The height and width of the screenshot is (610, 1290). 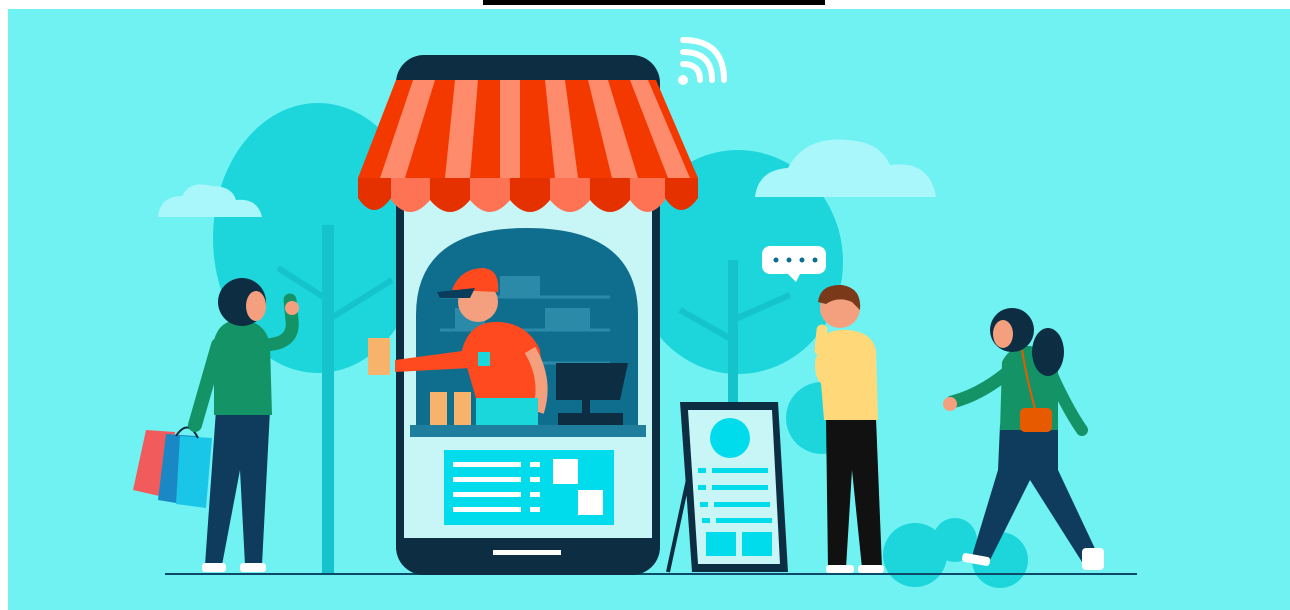 What do you see at coordinates (292, 308) in the screenshot?
I see `woman-hand` at bounding box center [292, 308].